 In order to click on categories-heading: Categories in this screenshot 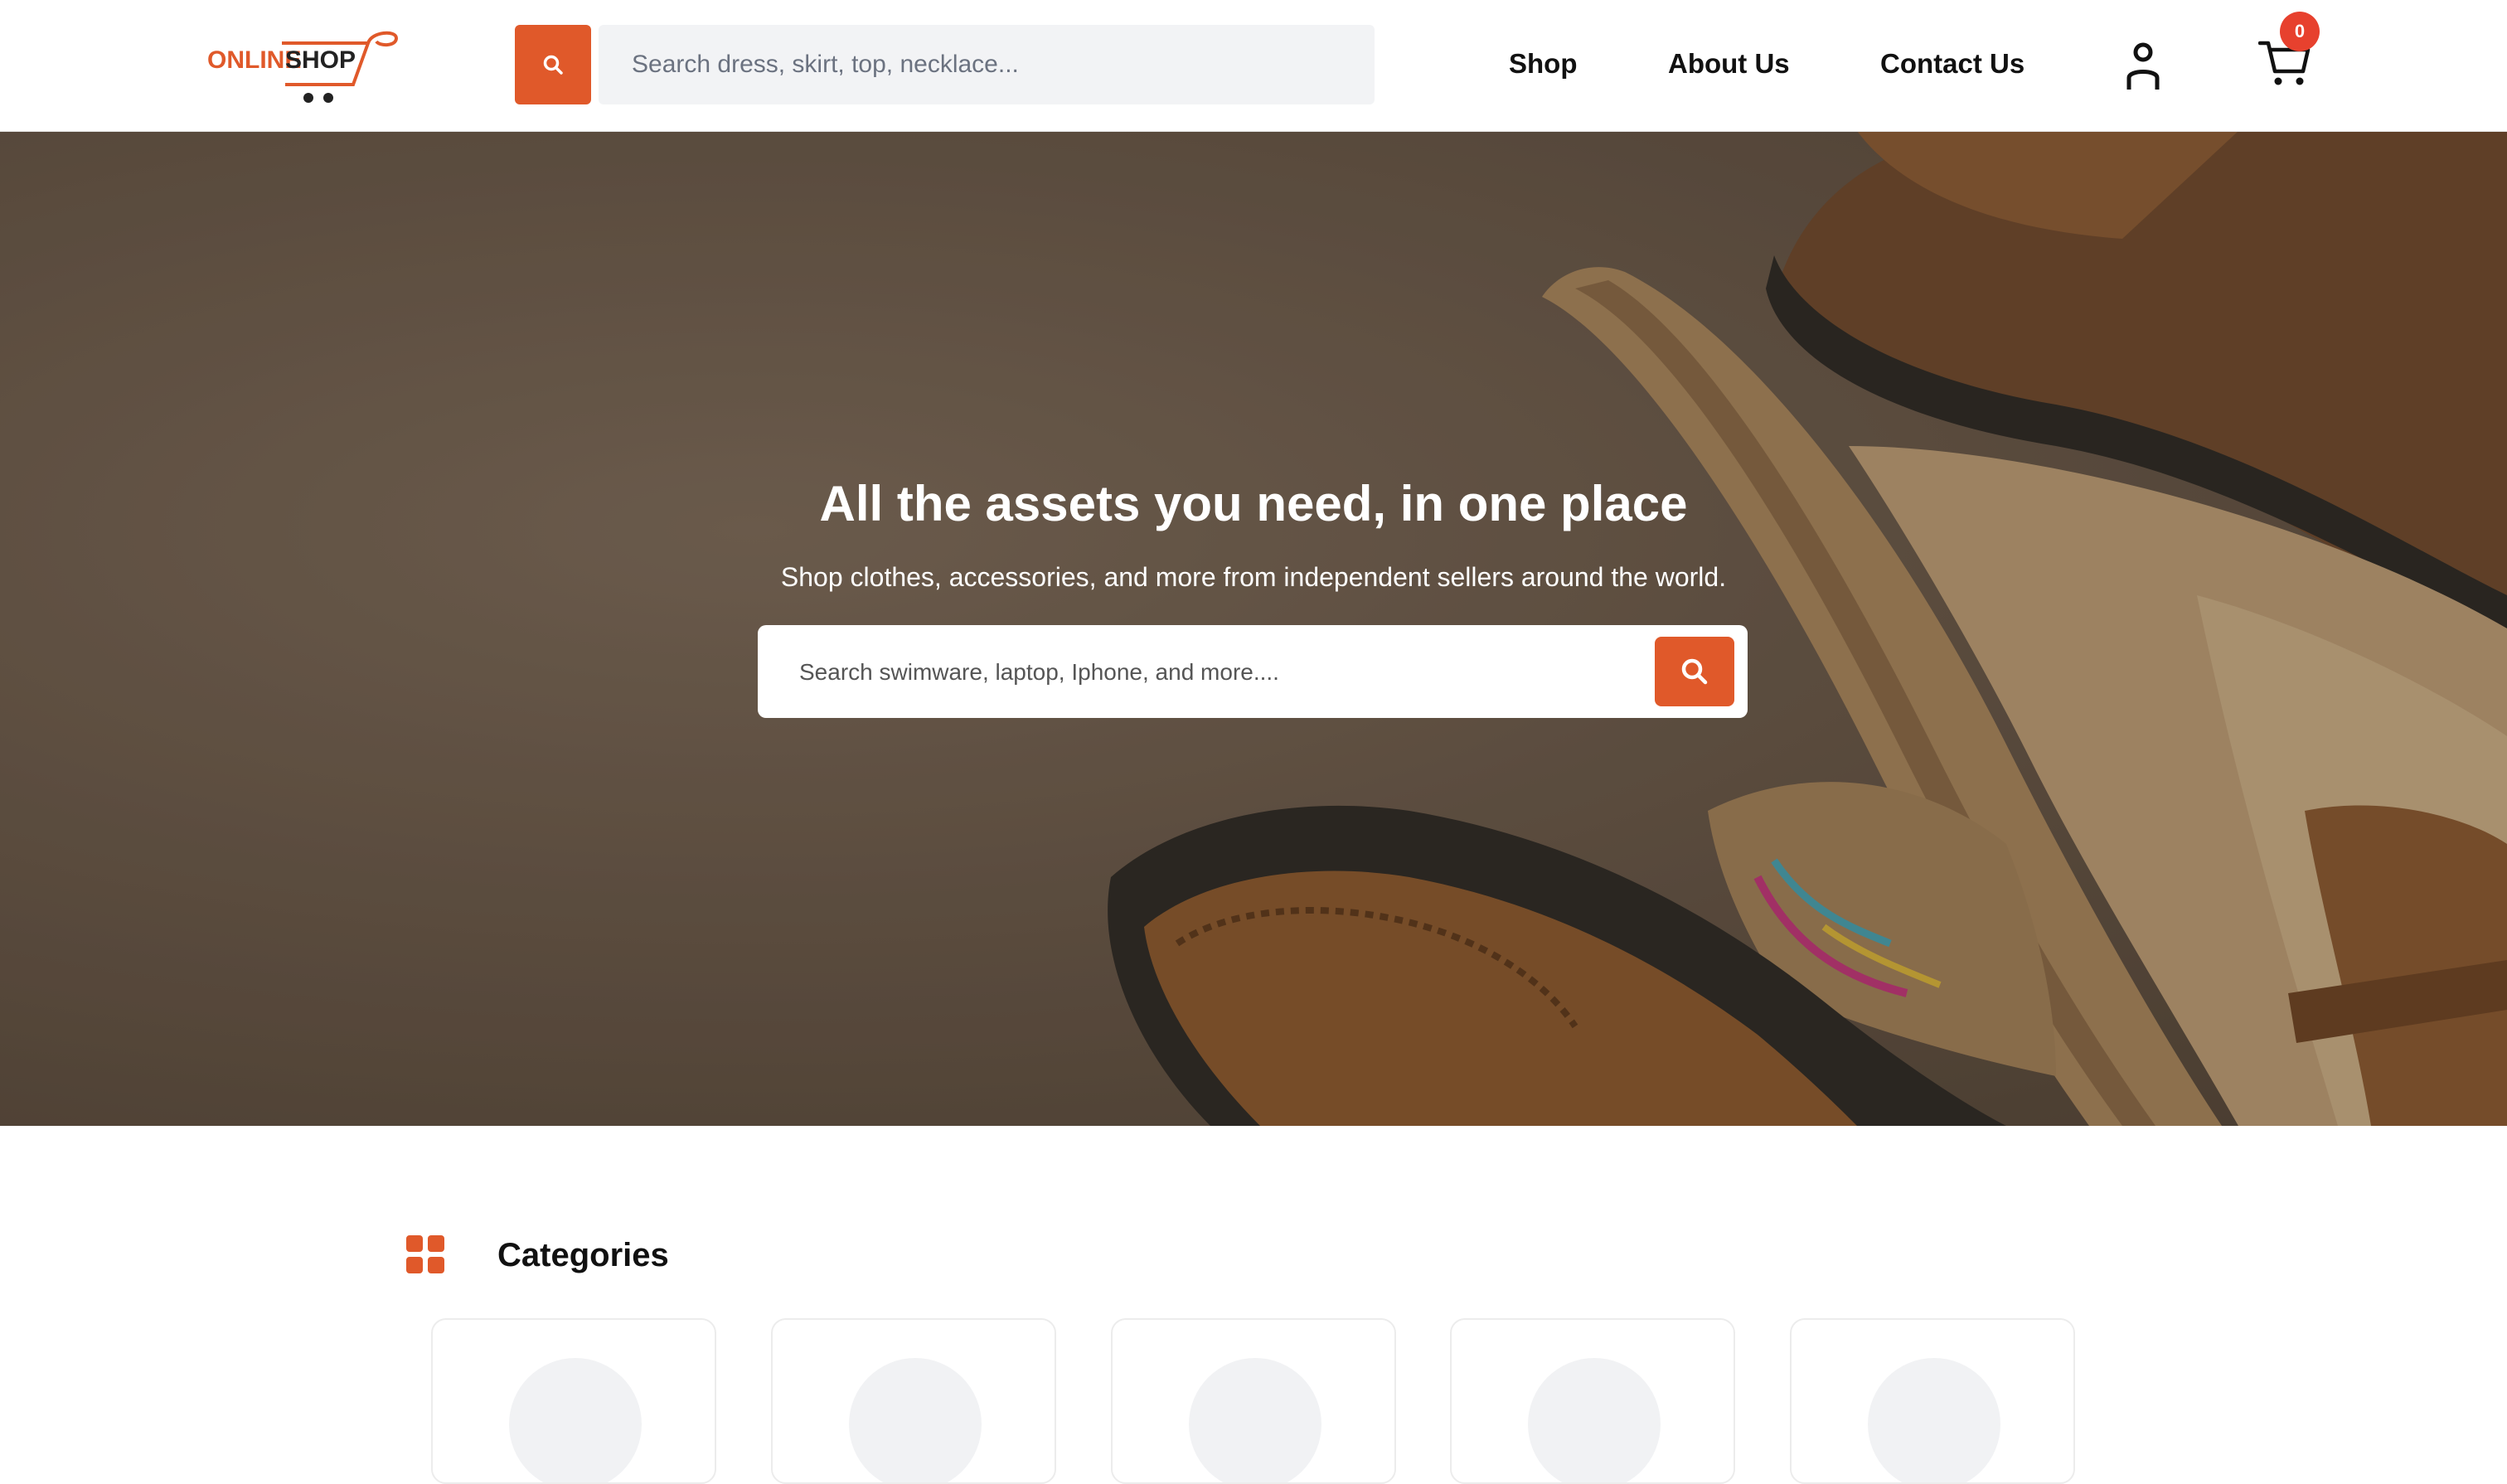, I will do `click(583, 1255)`.